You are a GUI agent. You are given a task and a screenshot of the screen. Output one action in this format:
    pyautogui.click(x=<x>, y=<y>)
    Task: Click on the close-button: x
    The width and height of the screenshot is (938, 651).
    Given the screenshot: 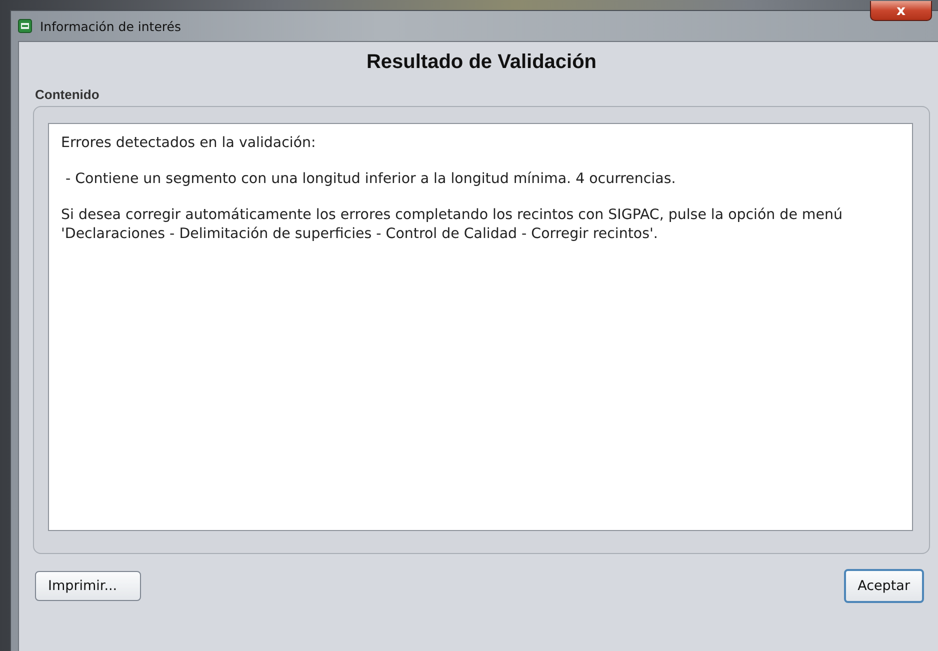 What is the action you would take?
    pyautogui.click(x=901, y=11)
    